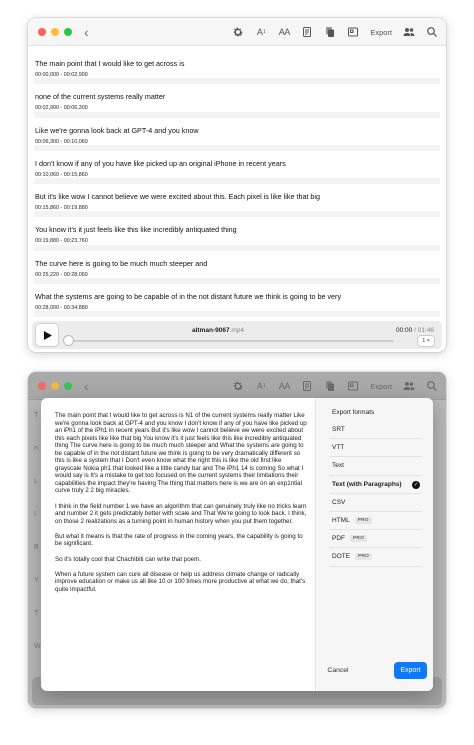 The height and width of the screenshot is (745, 474). I want to click on title-bar-dimmed: ‹ A1 AA Export, so click(237, 386).